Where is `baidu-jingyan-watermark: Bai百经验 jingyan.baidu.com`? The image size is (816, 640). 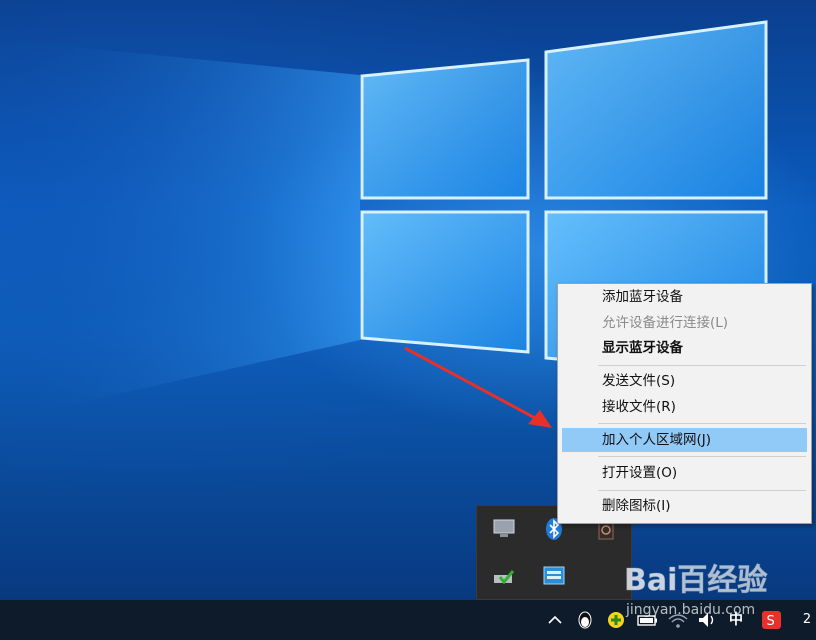 baidu-jingyan-watermark: Bai百经验 jingyan.baidu.com is located at coordinates (717, 586).